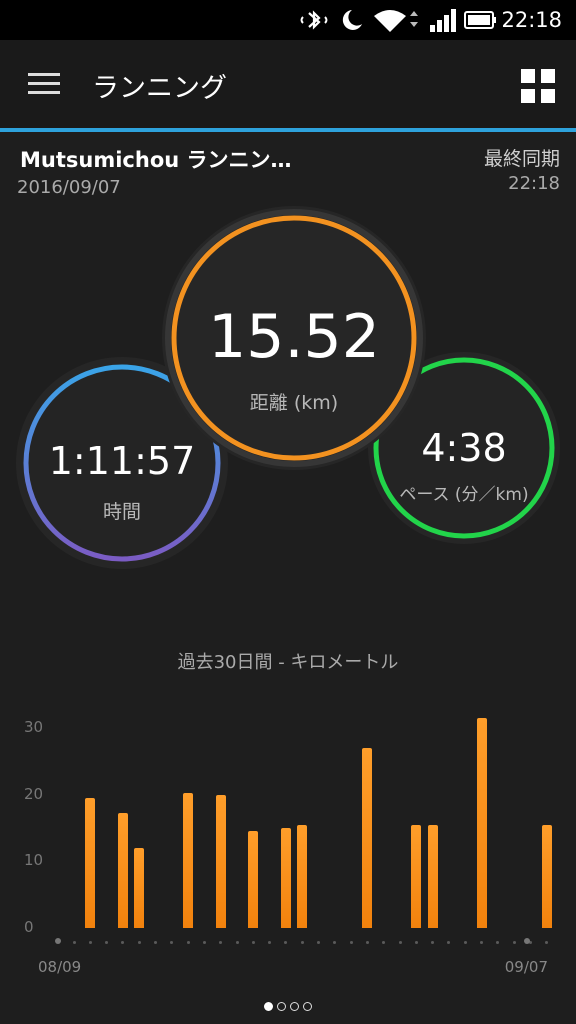  What do you see at coordinates (34, 793) in the screenshot?
I see `y-tick-label: 20` at bounding box center [34, 793].